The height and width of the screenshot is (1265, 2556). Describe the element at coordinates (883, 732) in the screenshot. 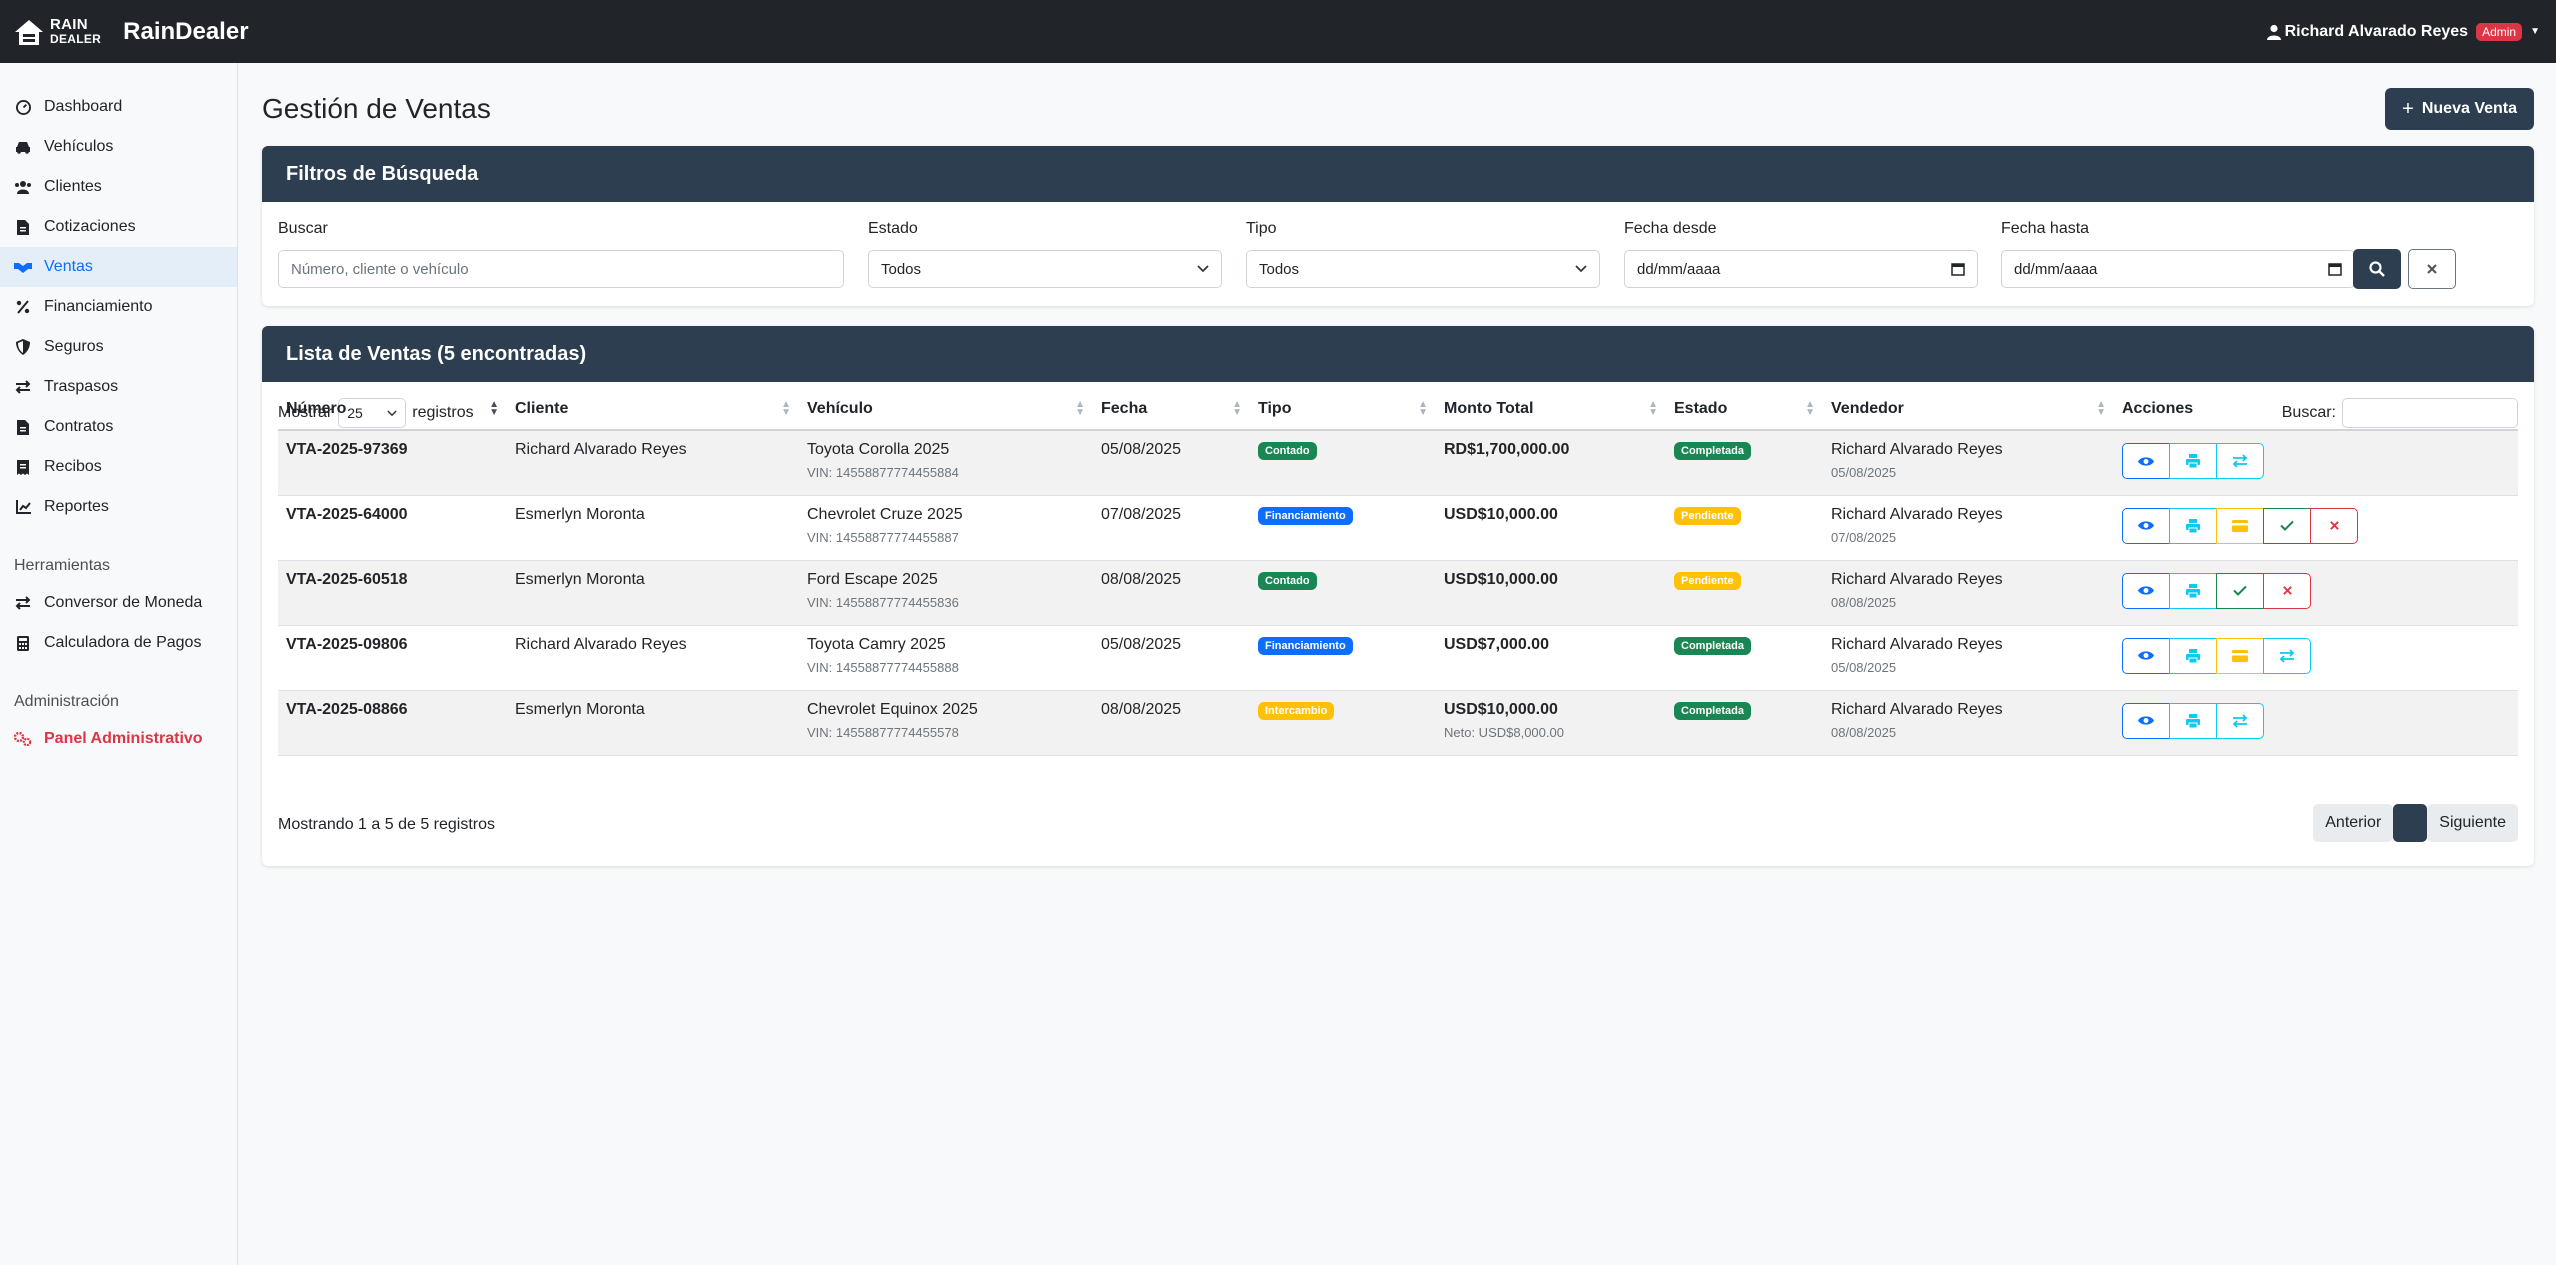

I see `vehicle-vin: VIN: 14558877774455578` at that location.